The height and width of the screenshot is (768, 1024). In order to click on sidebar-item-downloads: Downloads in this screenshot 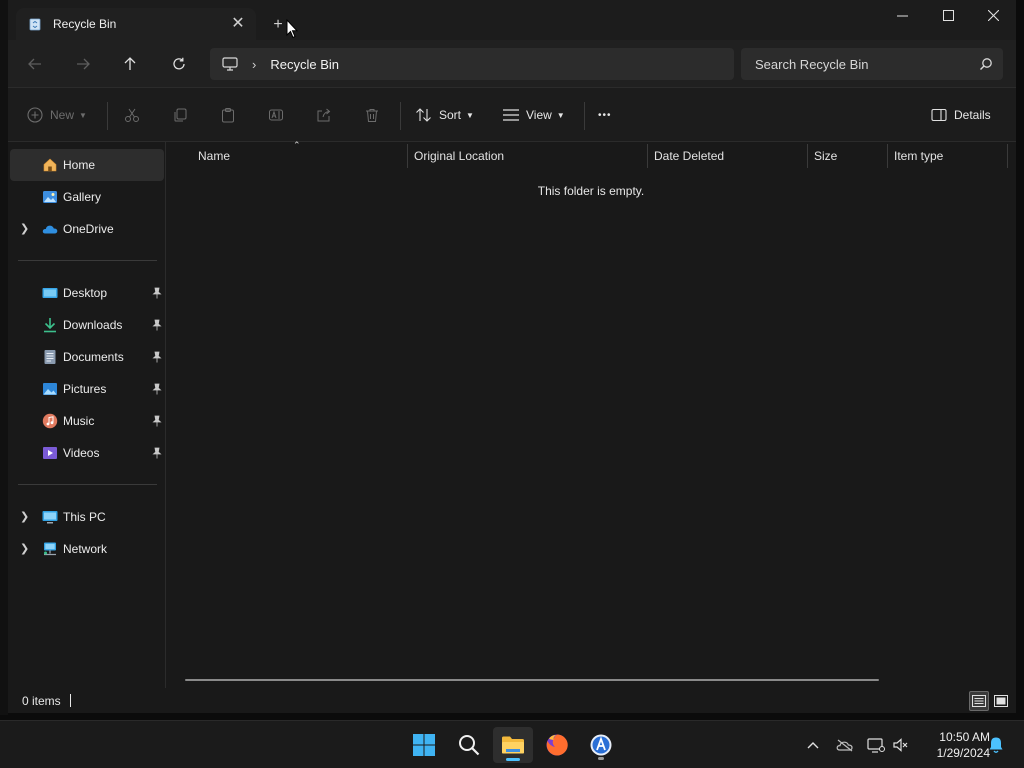, I will do `click(87, 325)`.